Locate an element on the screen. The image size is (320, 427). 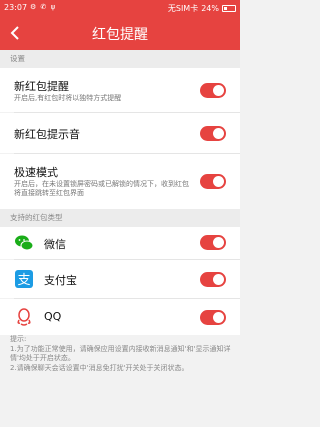
status-time: 23:07 is located at coordinates (16, 7).